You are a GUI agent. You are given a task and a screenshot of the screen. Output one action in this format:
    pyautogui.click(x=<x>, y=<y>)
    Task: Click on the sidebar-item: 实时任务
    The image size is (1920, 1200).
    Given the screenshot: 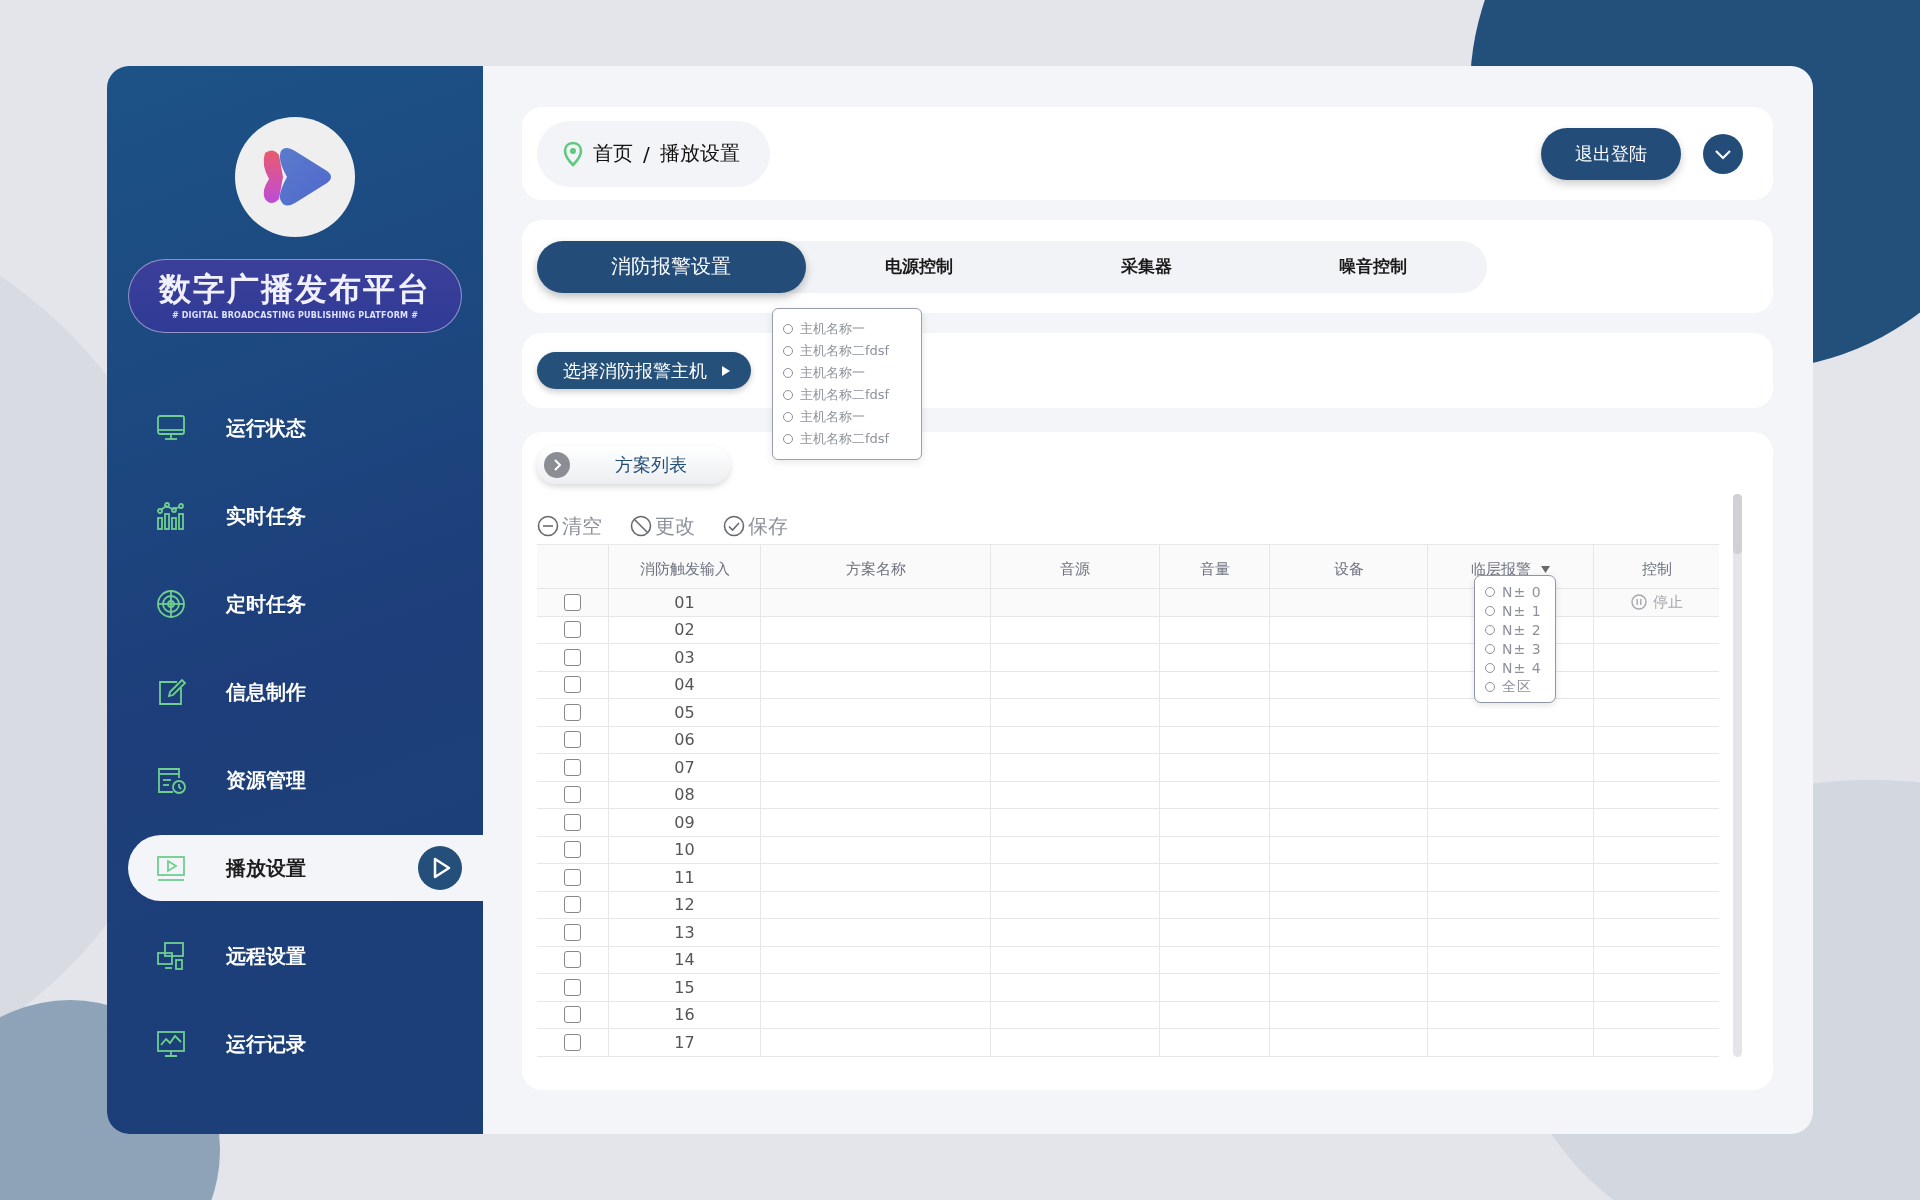 What is the action you would take?
    pyautogui.click(x=295, y=516)
    